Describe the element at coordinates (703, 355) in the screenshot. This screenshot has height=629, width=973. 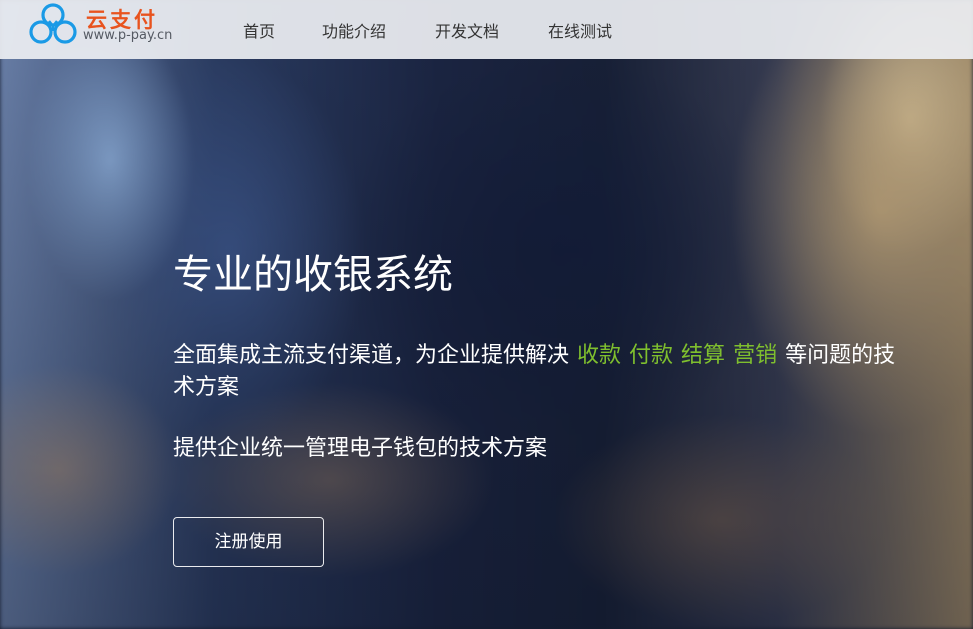
I see `highlight-settle: 结算` at that location.